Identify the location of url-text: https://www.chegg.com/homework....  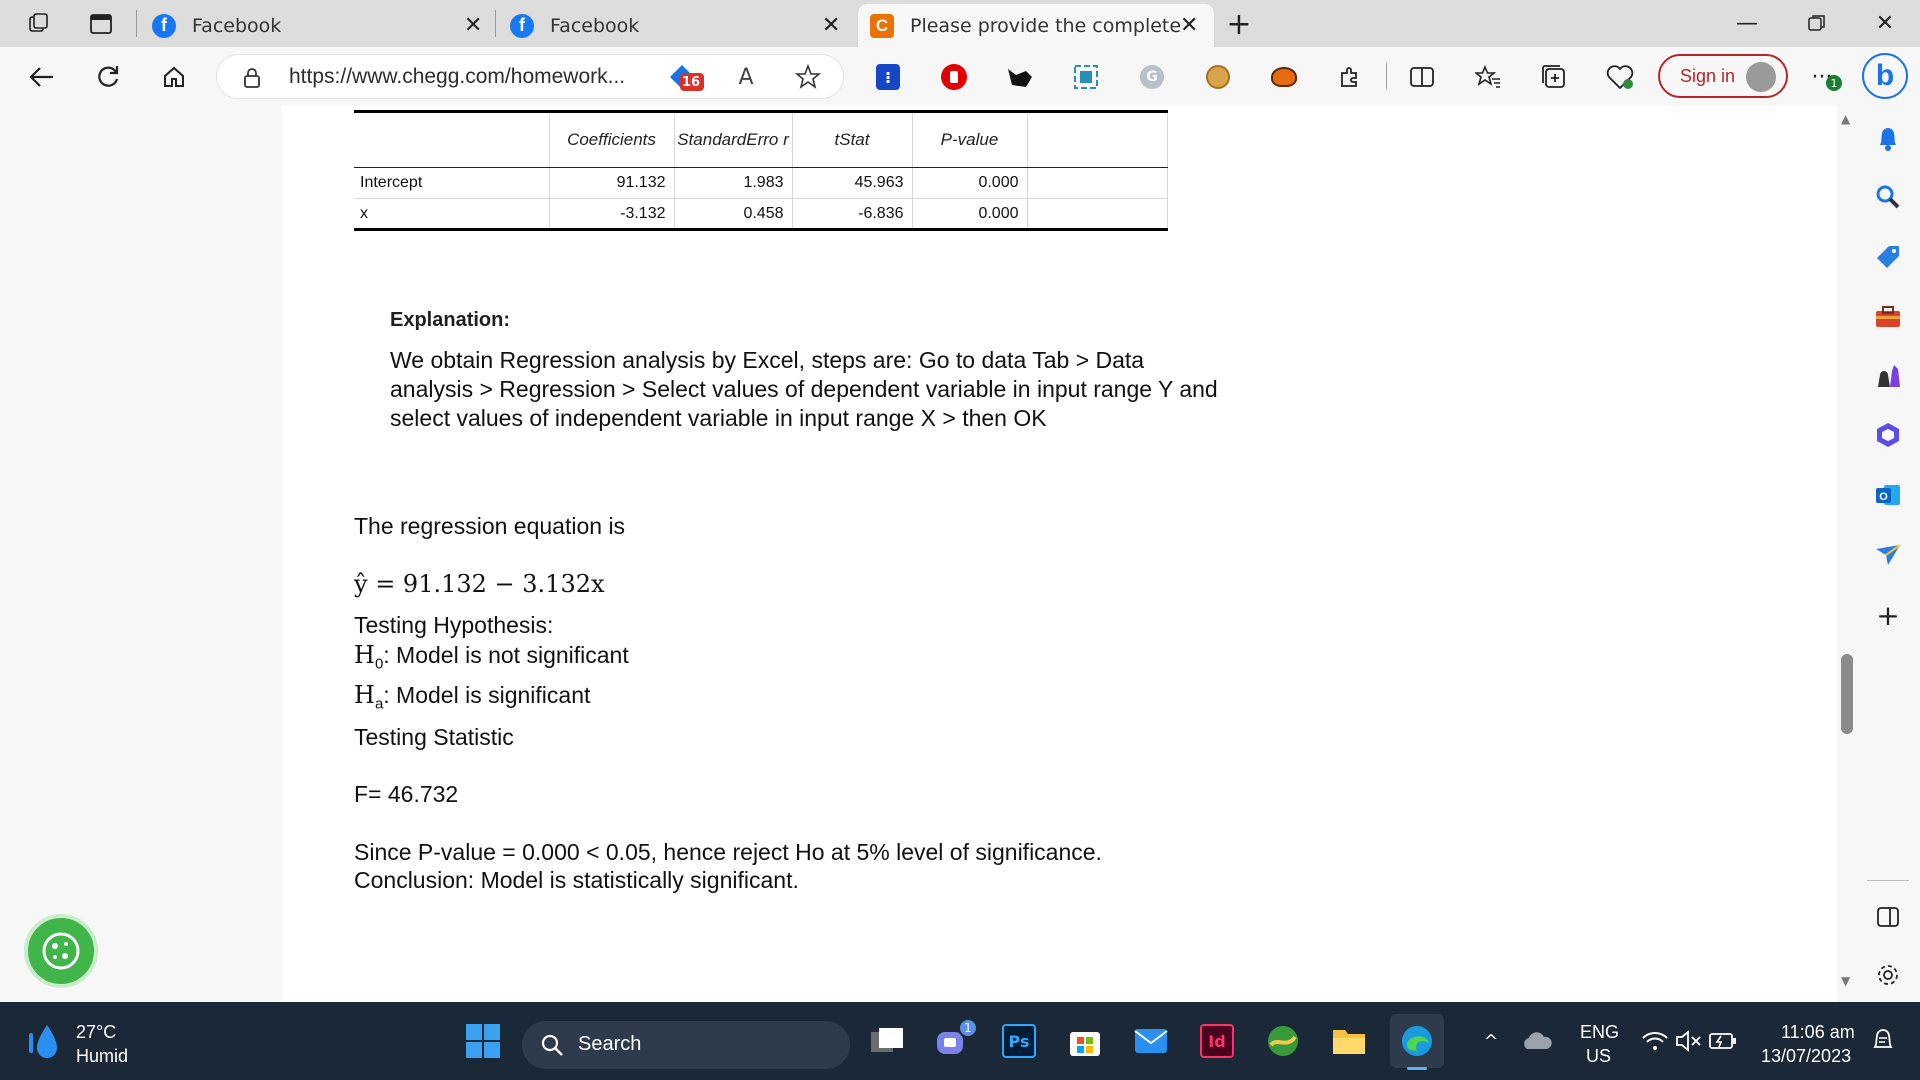
(457, 77).